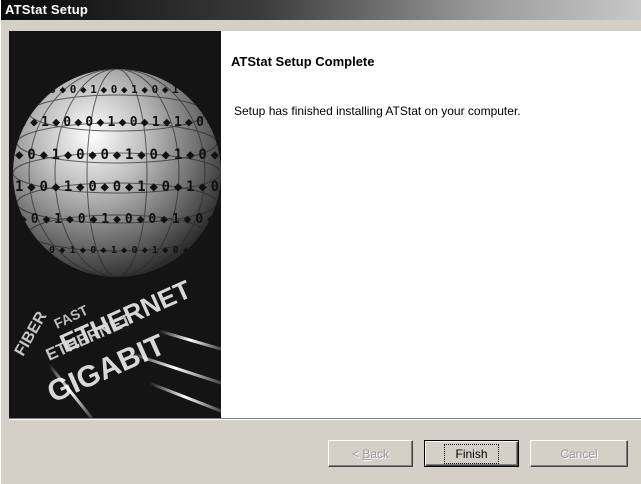 This screenshot has height=484, width=641. Describe the element at coordinates (47, 9) in the screenshot. I see `window-title: ATStat Setup` at that location.